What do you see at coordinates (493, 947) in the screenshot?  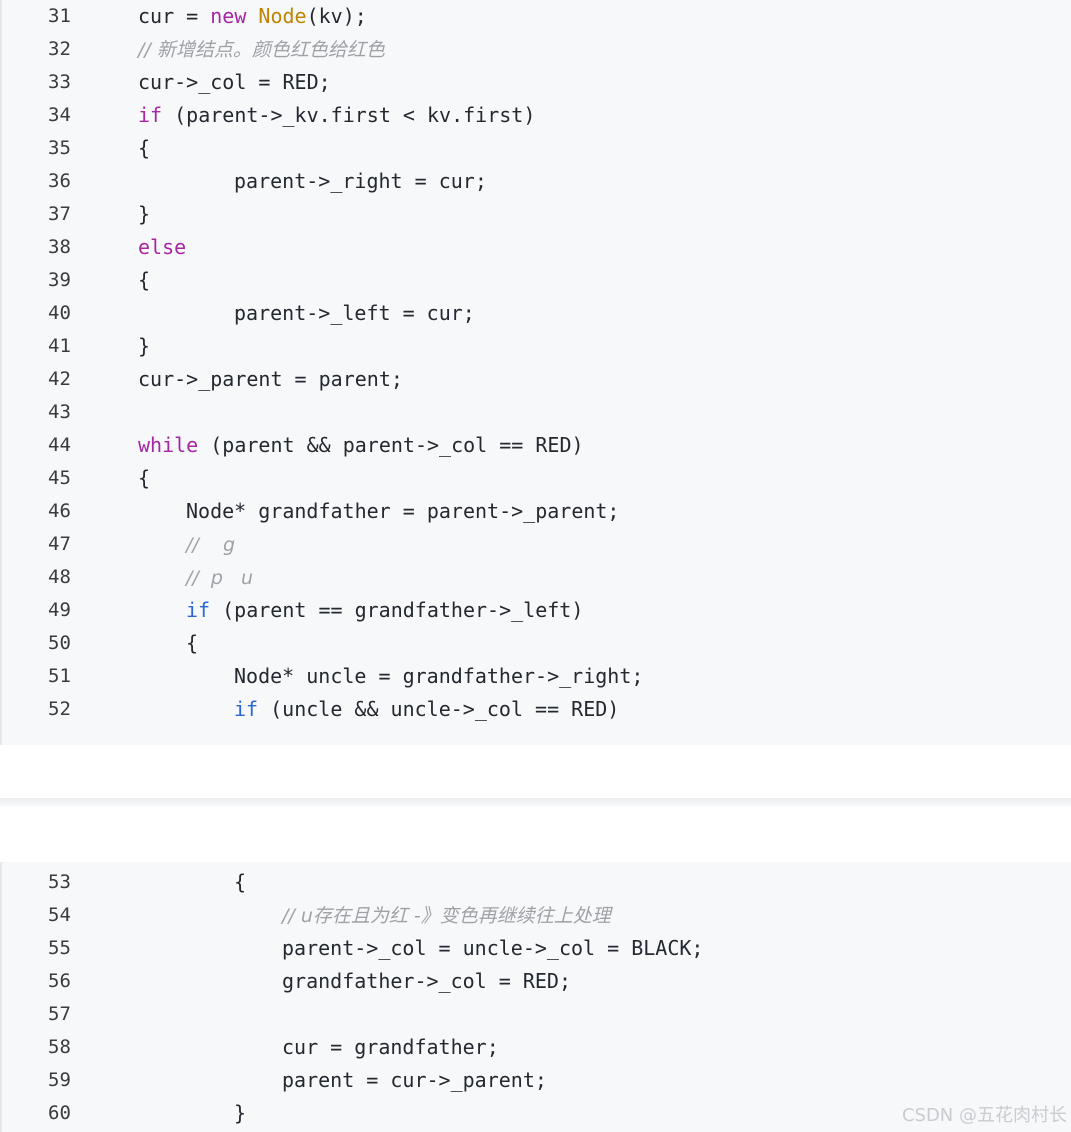 I see `code-token: parent->_col = uncle->_col = BLACK;` at bounding box center [493, 947].